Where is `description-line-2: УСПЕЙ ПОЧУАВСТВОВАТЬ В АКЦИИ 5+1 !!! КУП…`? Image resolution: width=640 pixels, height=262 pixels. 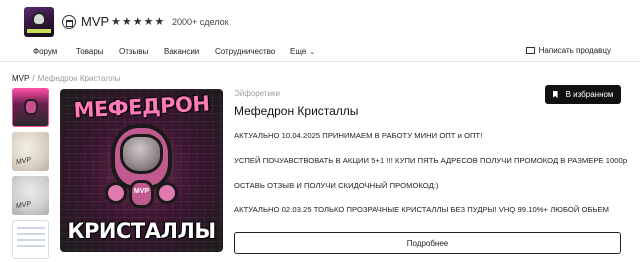 description-line-2: УСПЕЙ ПОЧУАВСТВОВАТЬ В АКЦИИ 5+1 !!! КУП… is located at coordinates (431, 160).